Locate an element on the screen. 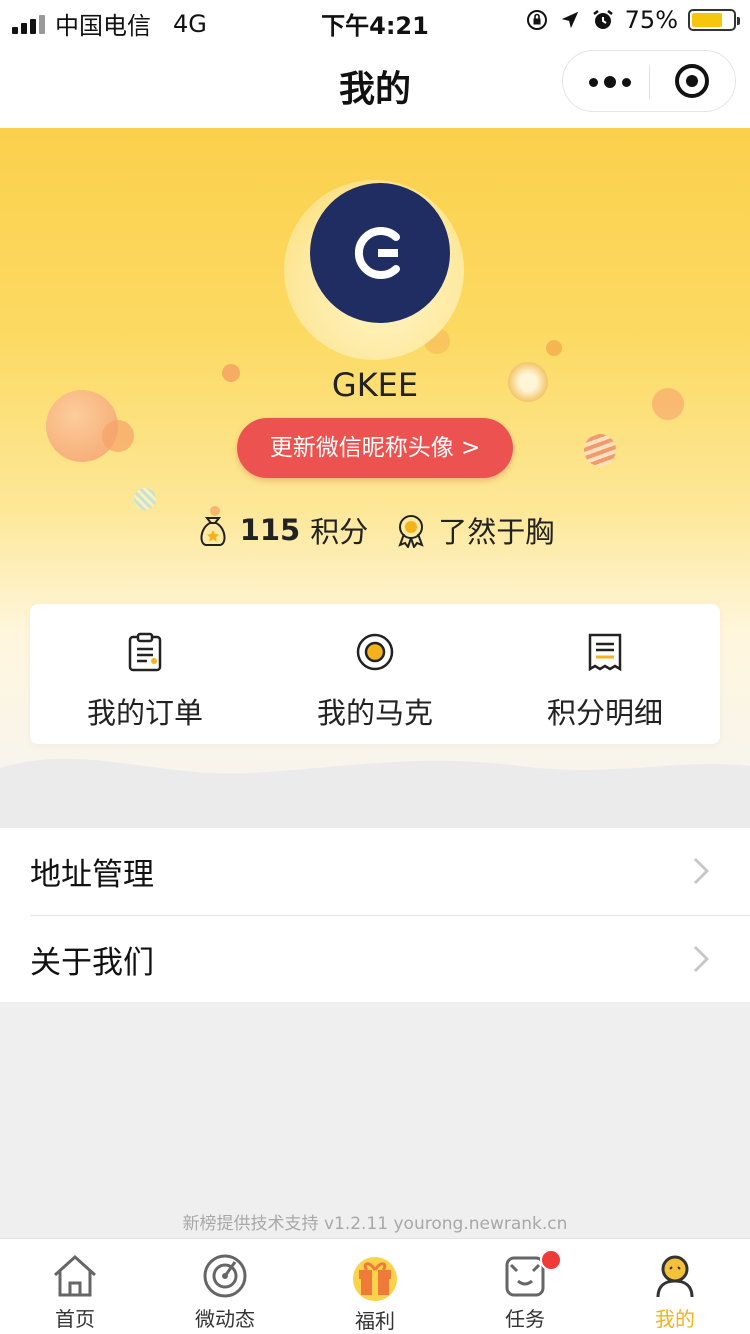 This screenshot has height=1334, width=750. quick-action-label: 我的订单 is located at coordinates (144, 713).